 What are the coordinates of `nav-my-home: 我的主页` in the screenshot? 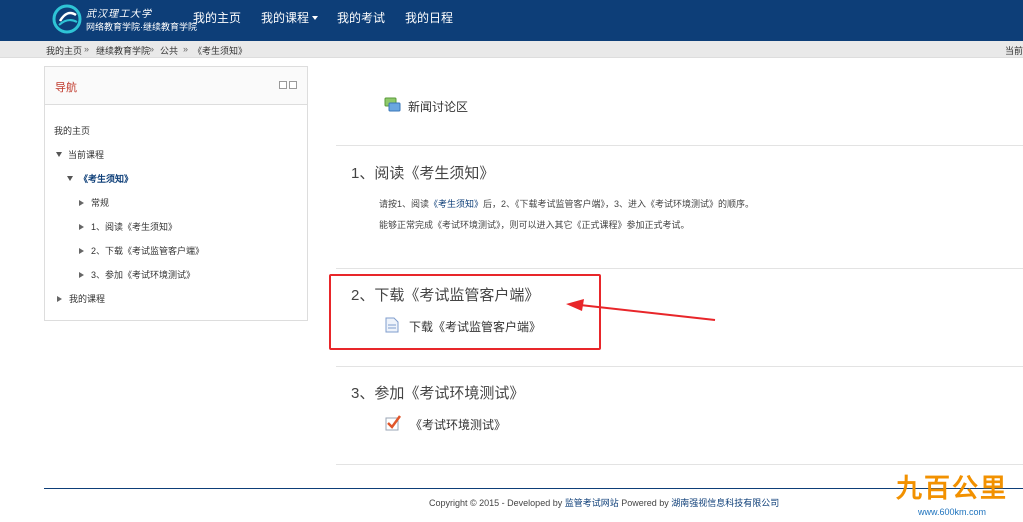 It's located at (217, 20).